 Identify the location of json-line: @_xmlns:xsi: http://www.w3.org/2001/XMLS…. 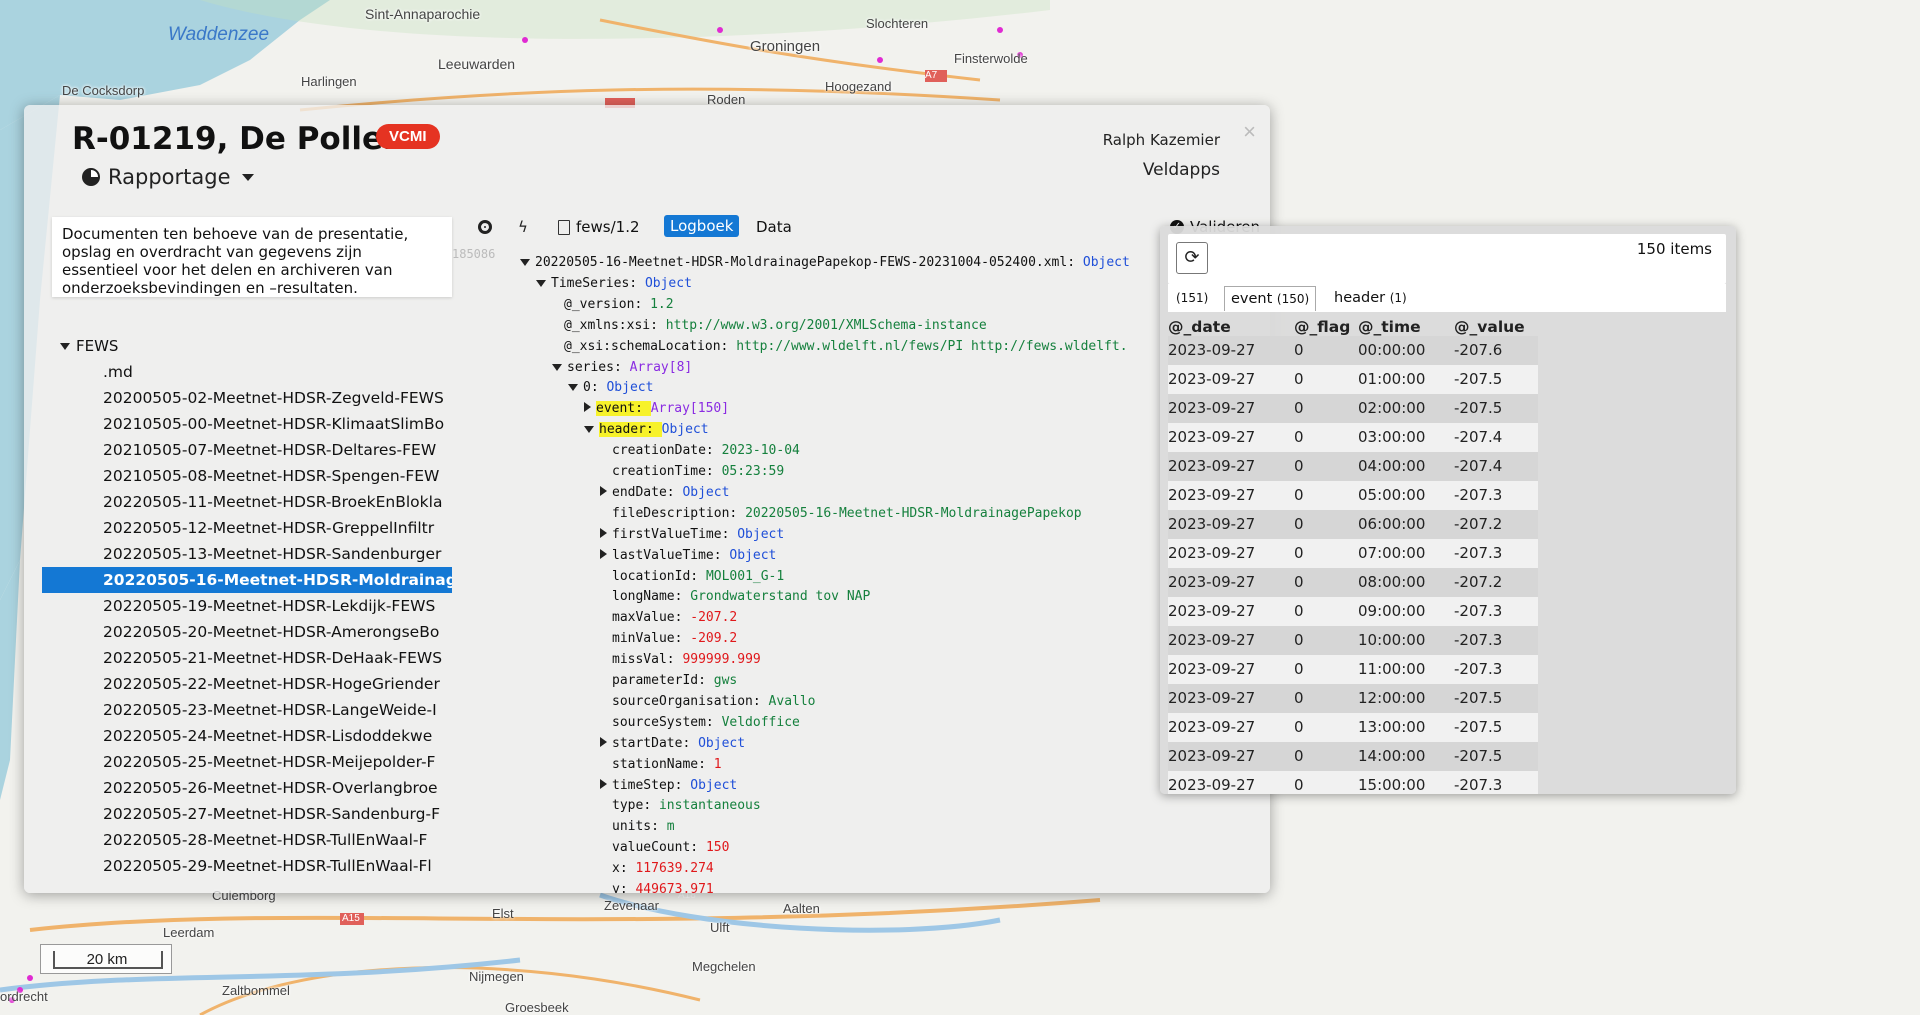
(775, 326).